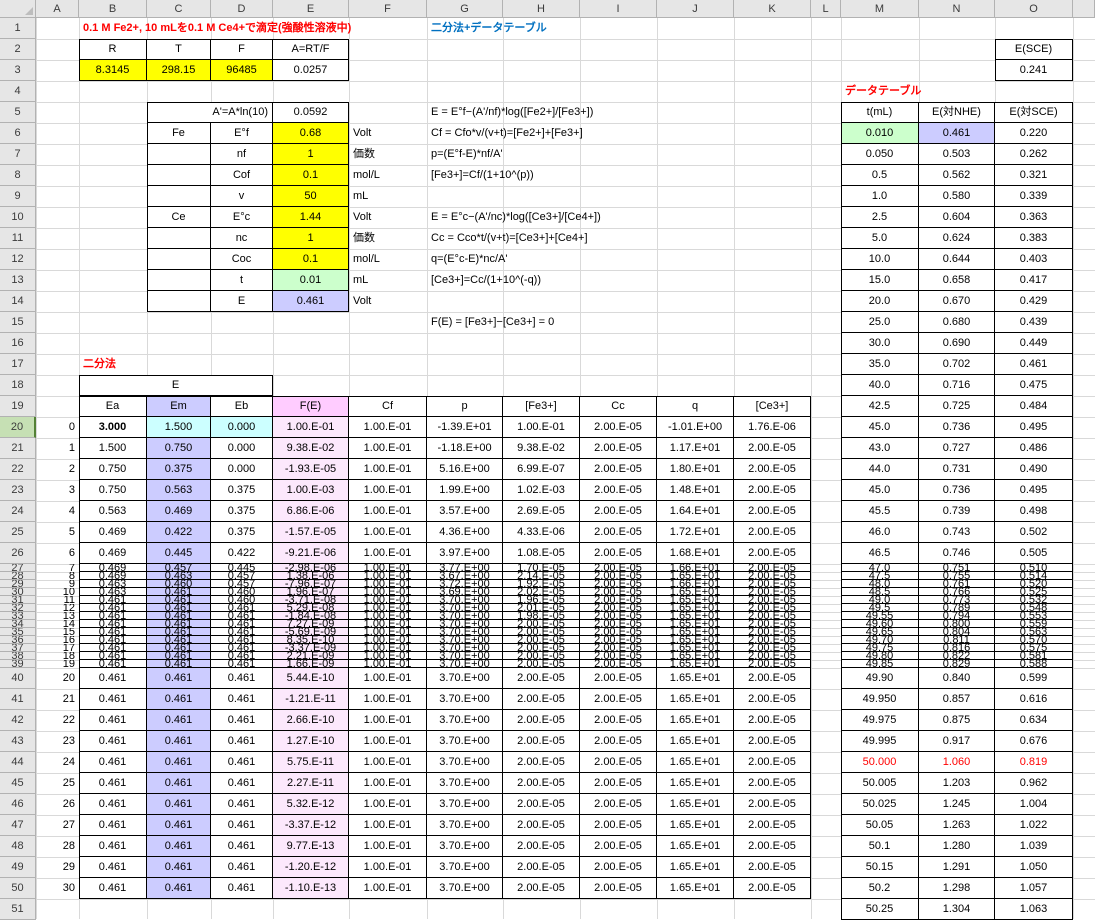 The image size is (1095, 920). I want to click on cell-D46: 0.461, so click(242, 804).